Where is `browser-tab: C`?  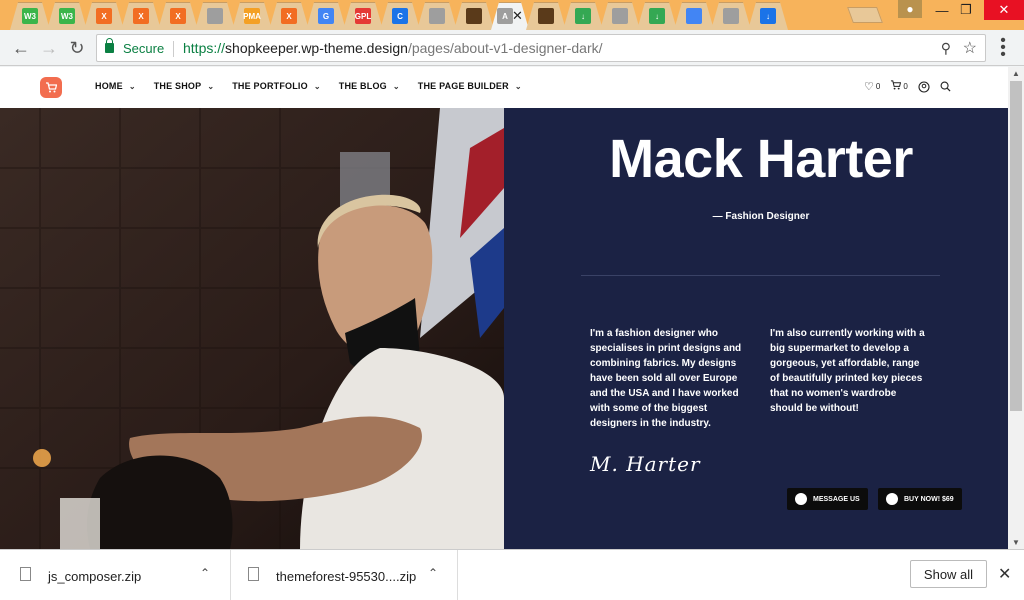
browser-tab: C is located at coordinates (400, 16).